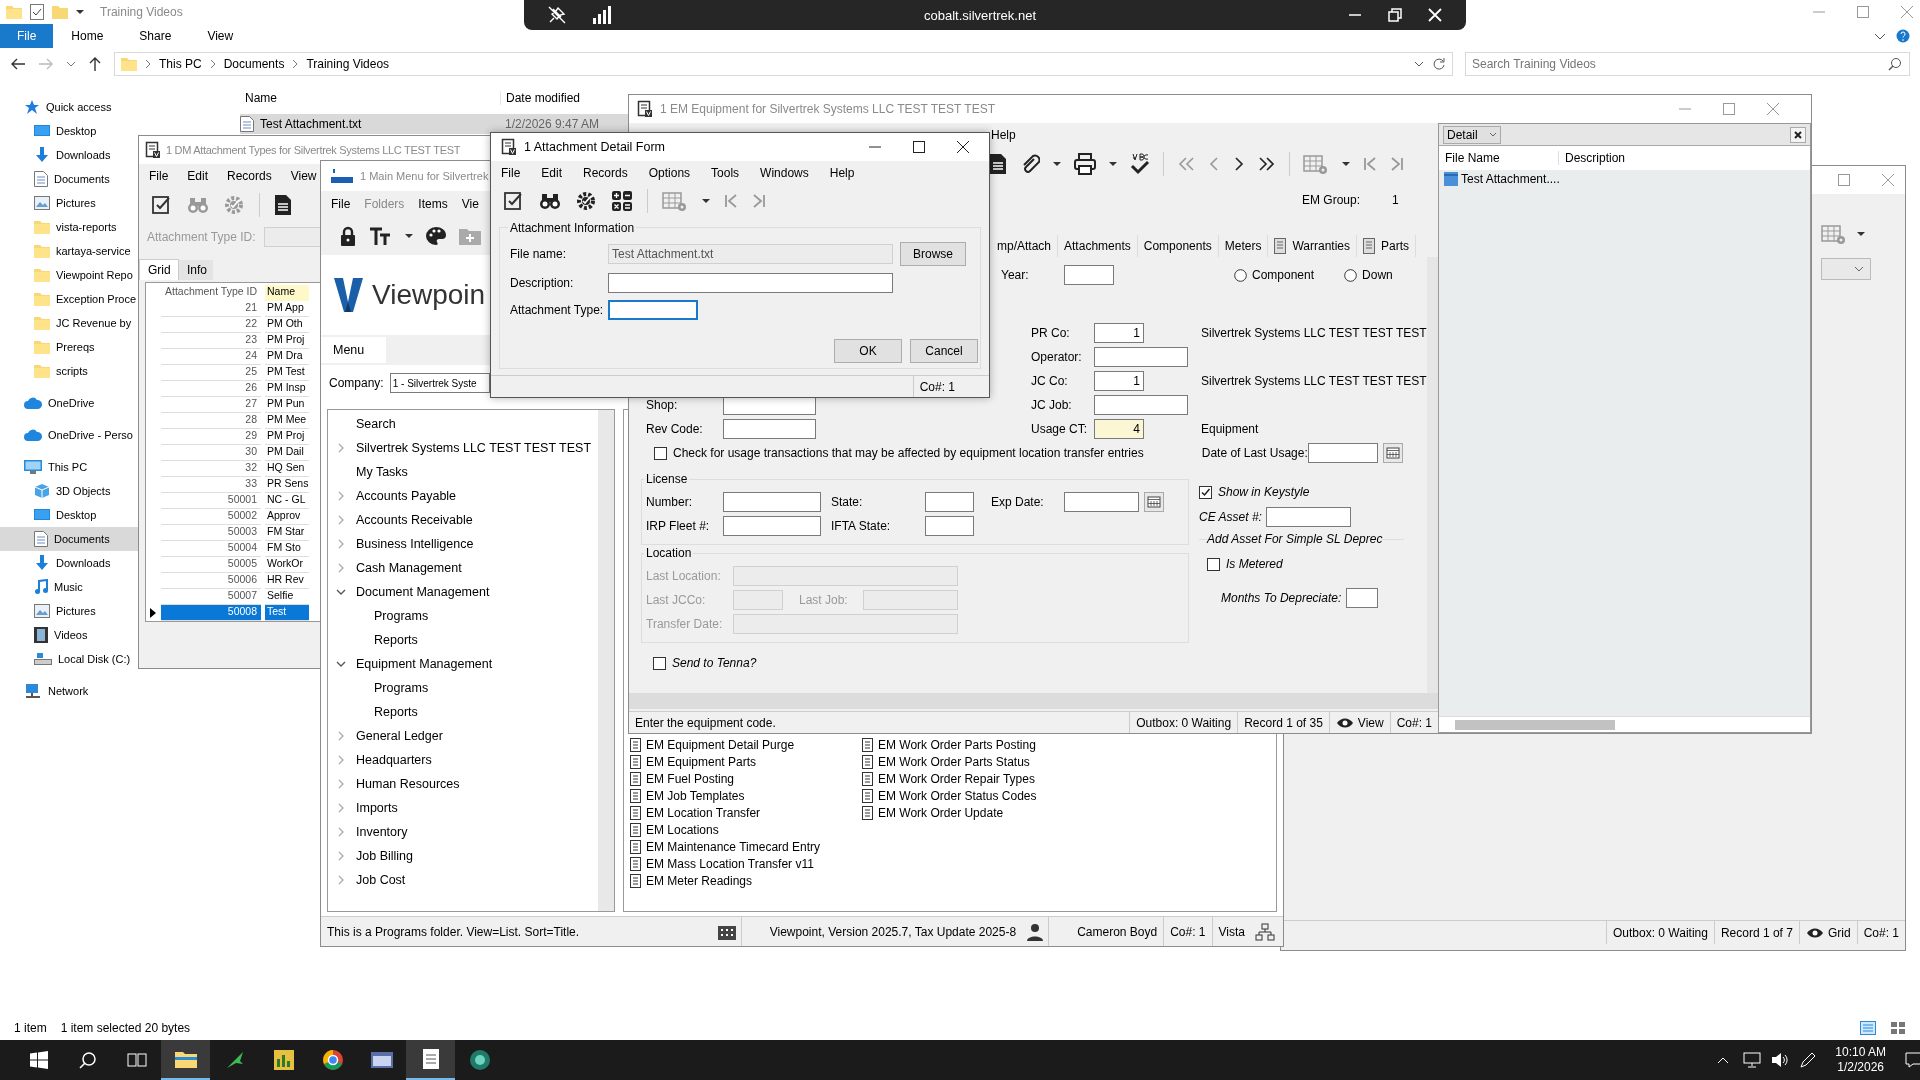 The image size is (1920, 1080). What do you see at coordinates (155, 36) in the screenshot?
I see `ribbon-tab: Share` at bounding box center [155, 36].